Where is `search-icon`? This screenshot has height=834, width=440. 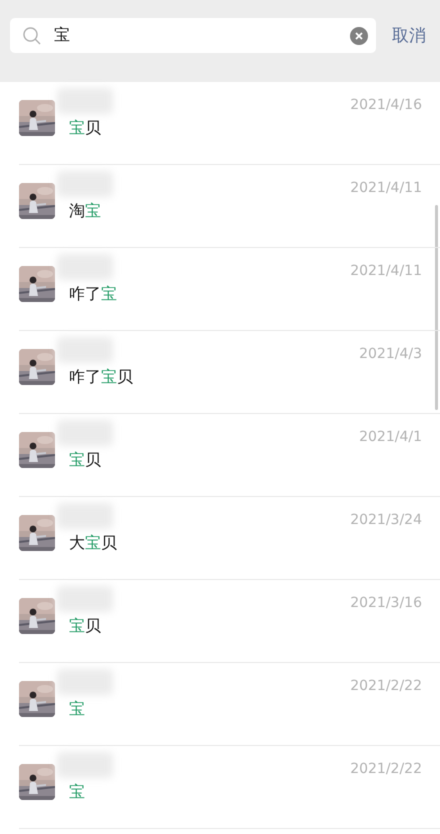 search-icon is located at coordinates (32, 36).